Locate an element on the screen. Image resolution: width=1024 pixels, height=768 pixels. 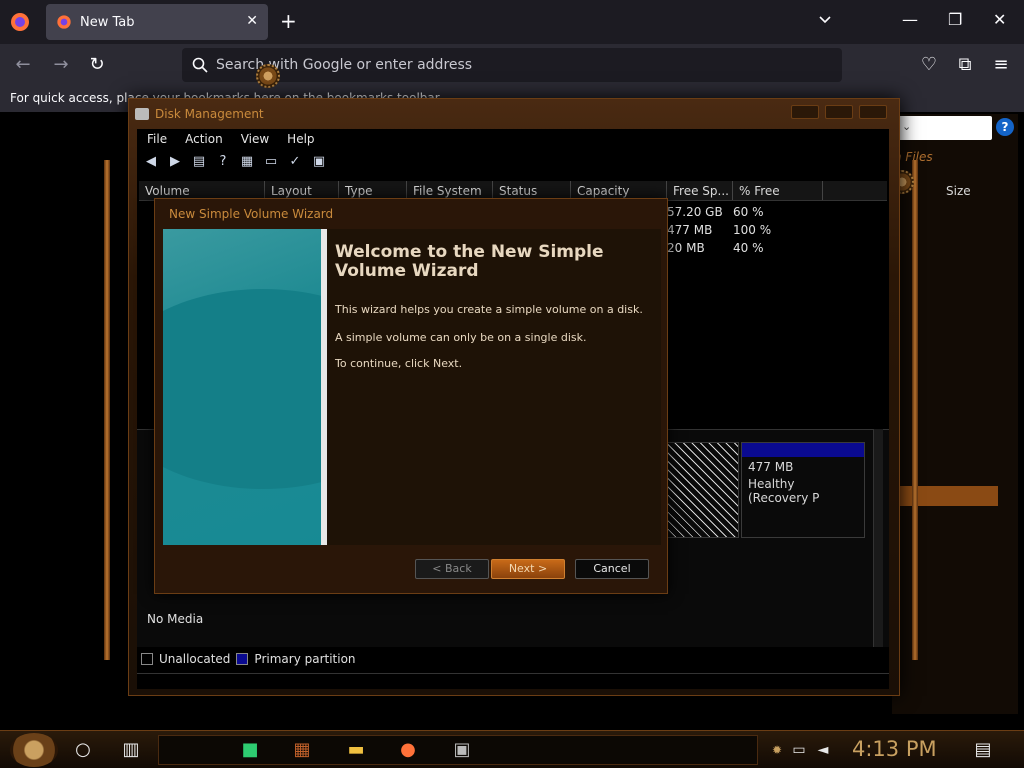
recovery-partition: 477 MB Healthy (Recovery P is located at coordinates (803, 490).